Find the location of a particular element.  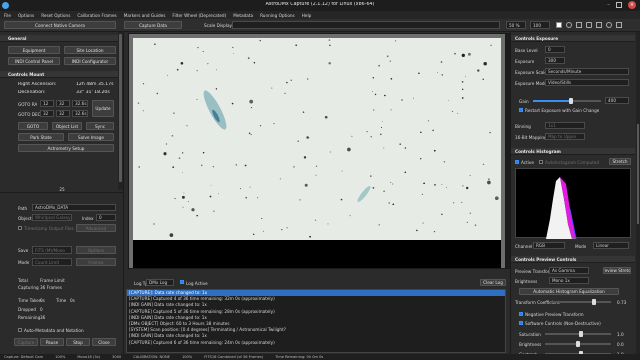

gain-slider-handle is located at coordinates (571, 101).